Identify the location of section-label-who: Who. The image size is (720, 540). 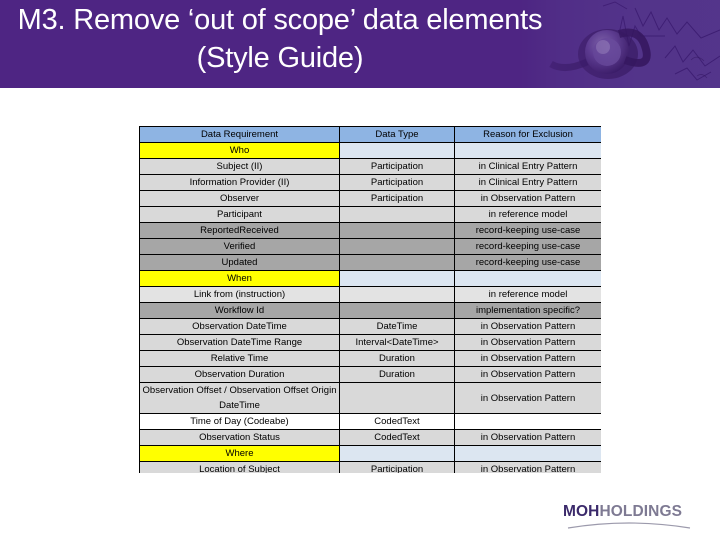
(239, 150).